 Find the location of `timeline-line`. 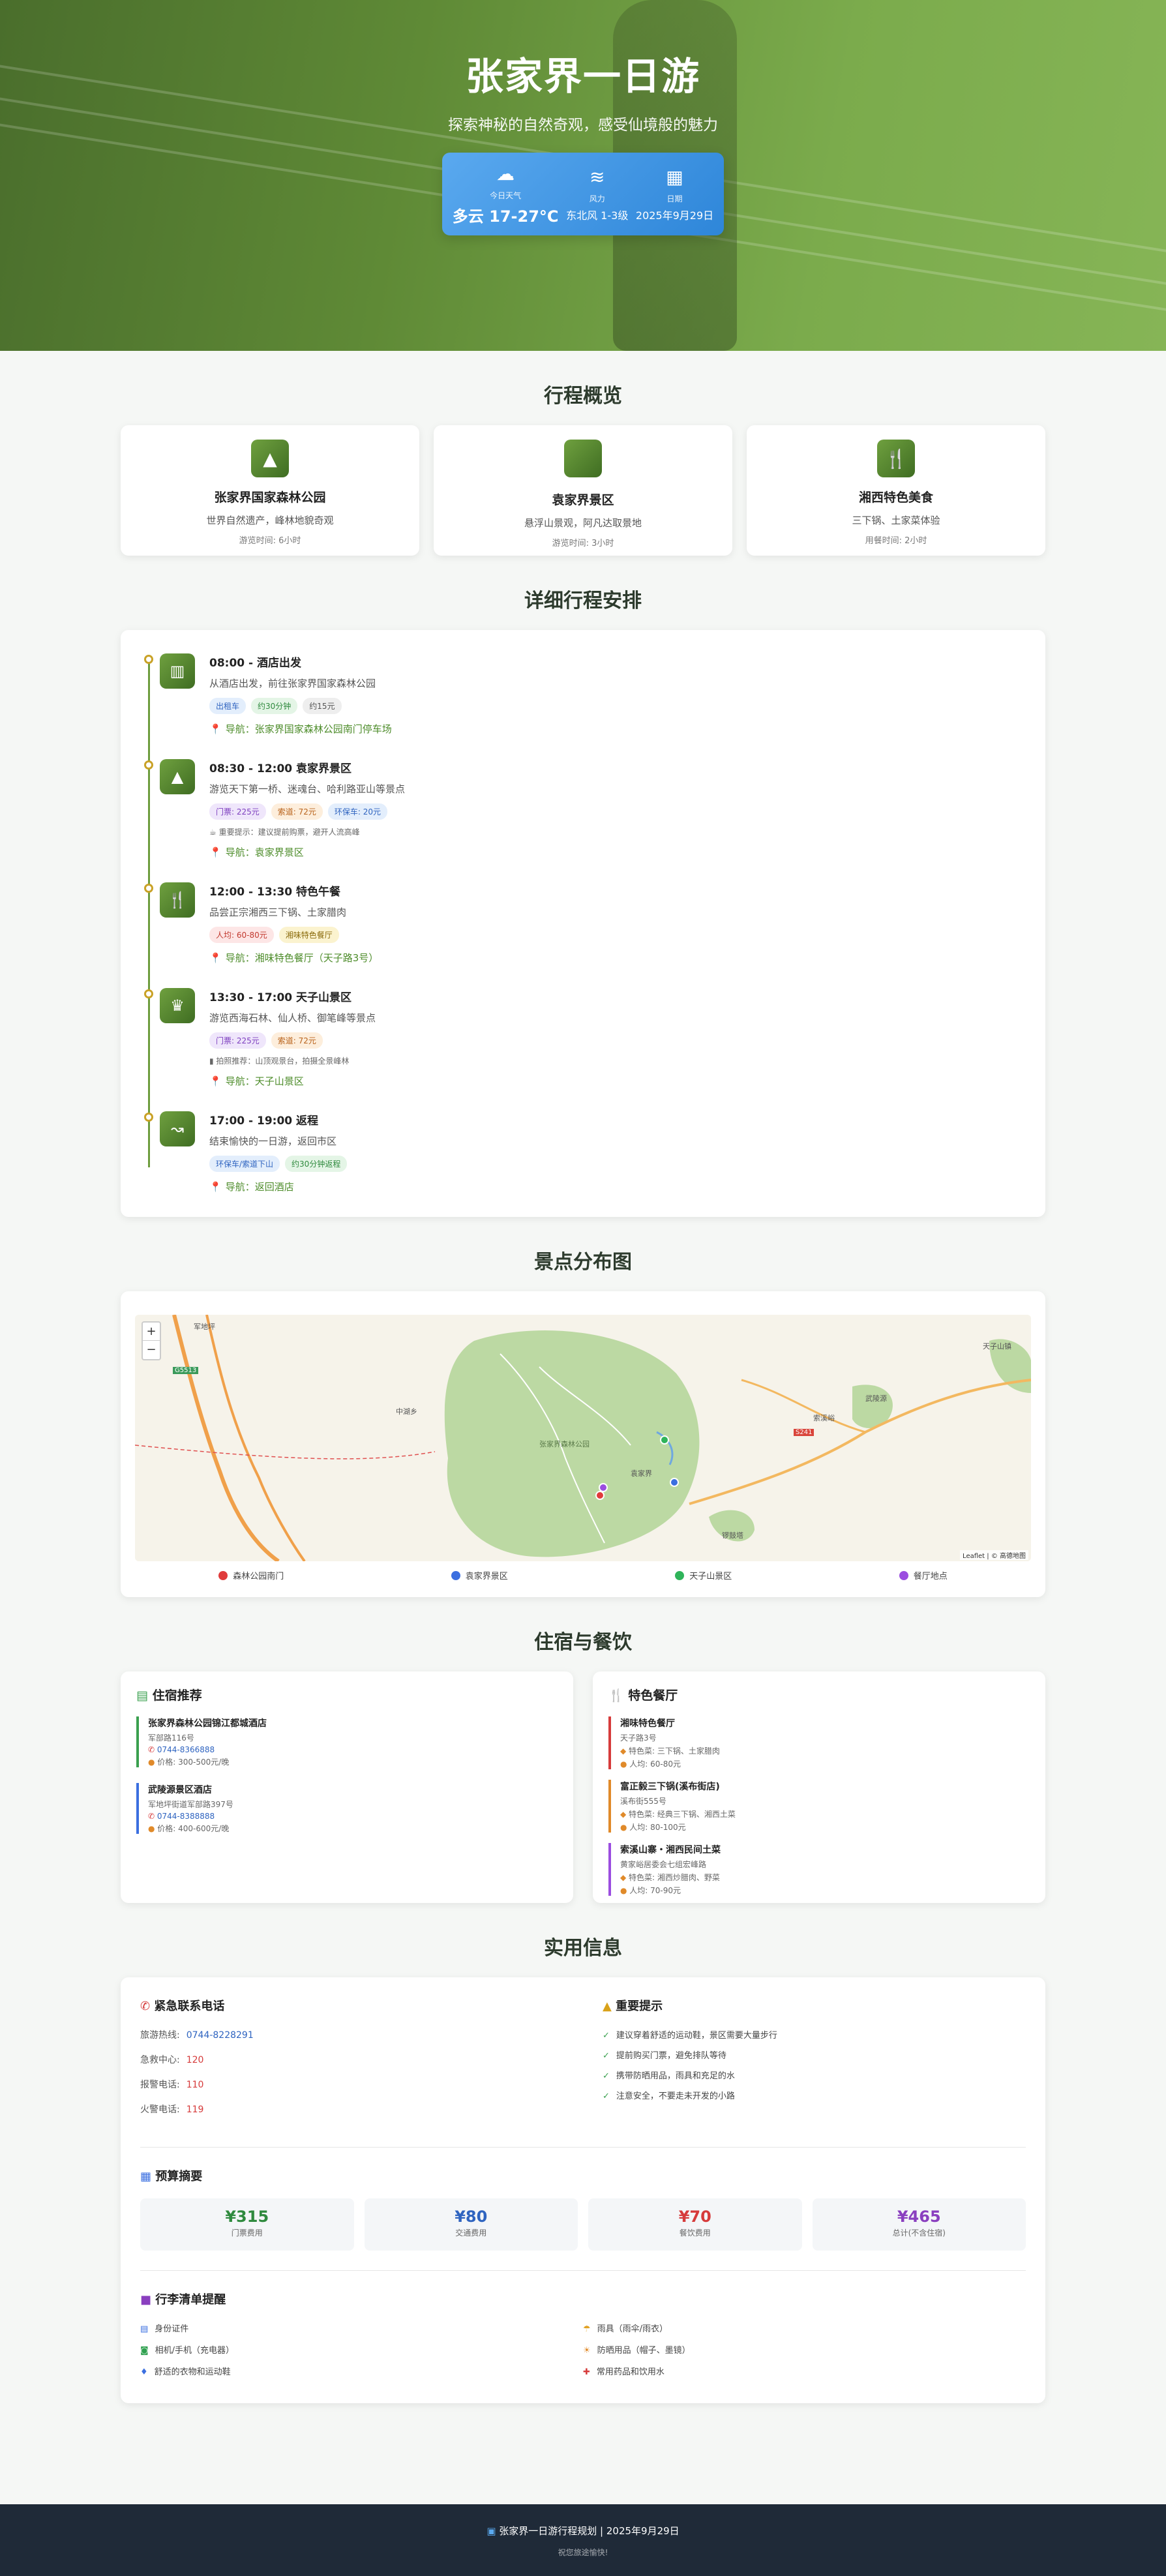

timeline-line is located at coordinates (149, 913).